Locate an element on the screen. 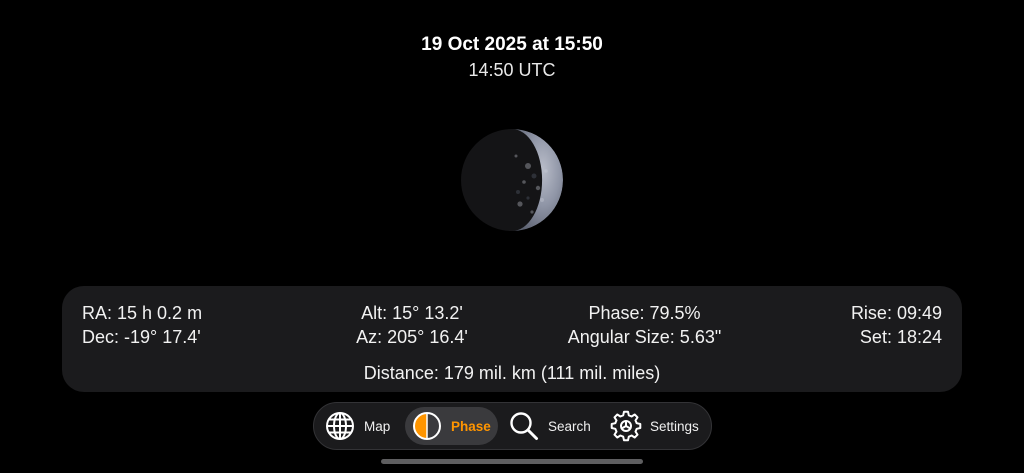 This screenshot has width=1024, height=473. altitude: Alt: 15° 13.2' is located at coordinates (412, 313).